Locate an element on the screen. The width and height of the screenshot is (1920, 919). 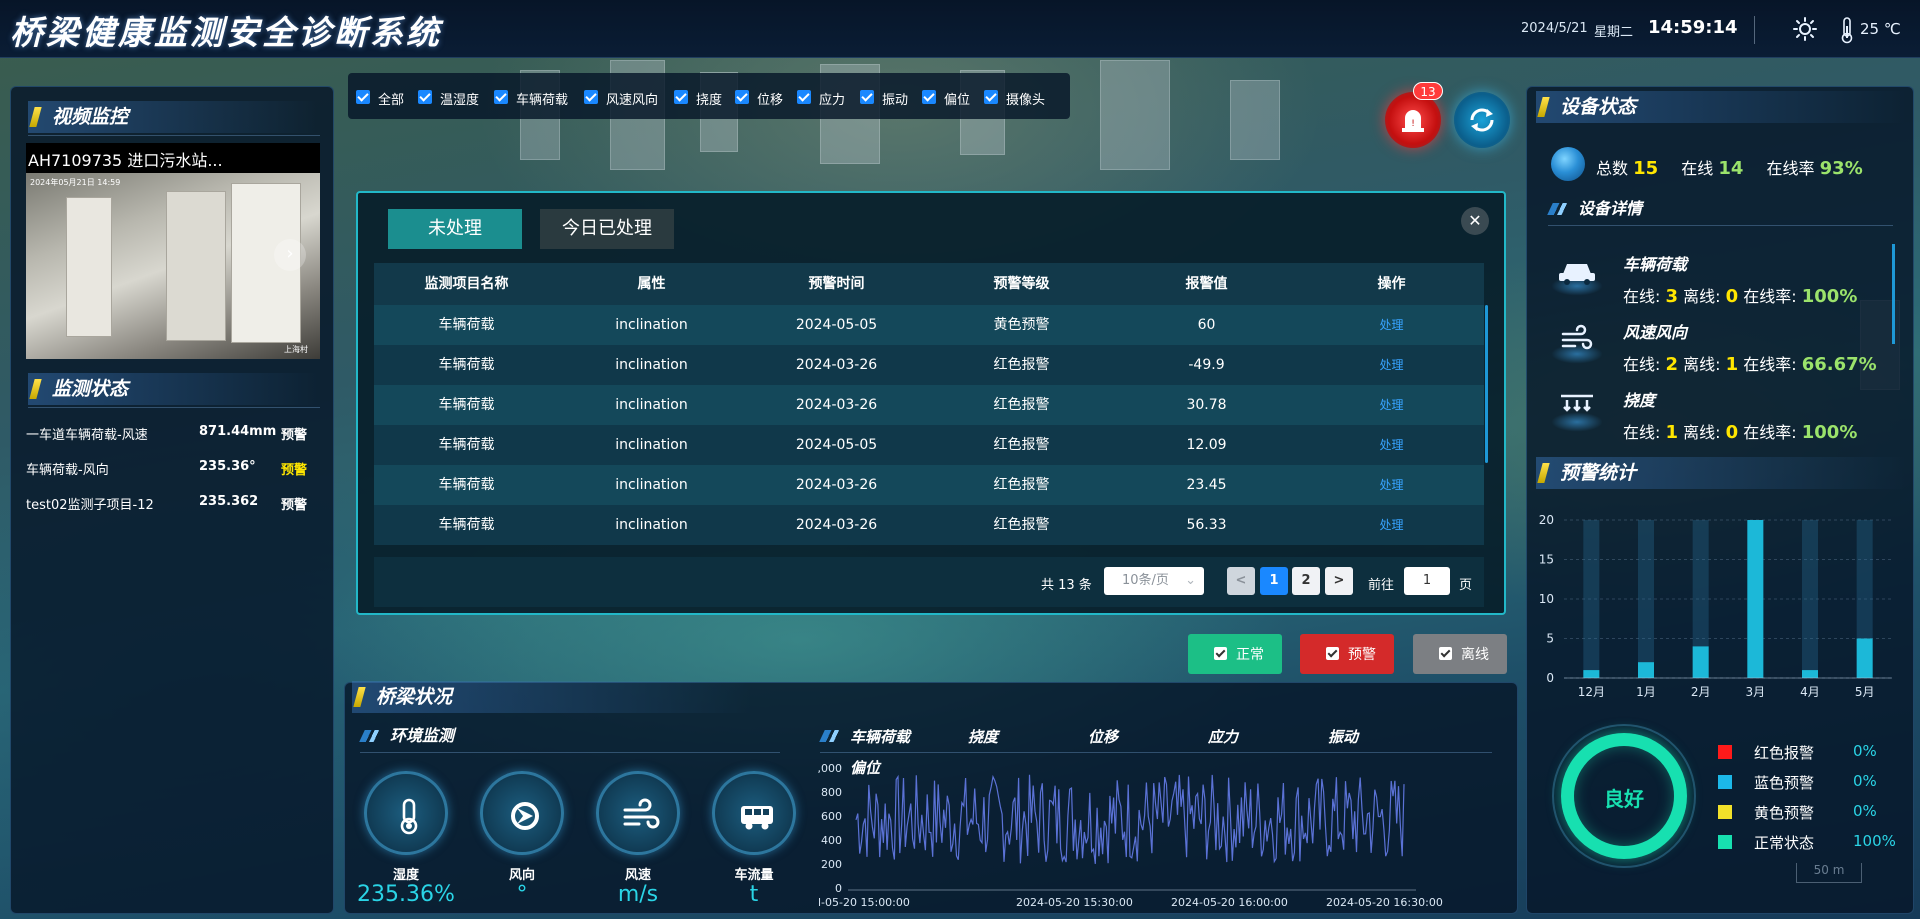
refresh-icon is located at coordinates (1482, 120).